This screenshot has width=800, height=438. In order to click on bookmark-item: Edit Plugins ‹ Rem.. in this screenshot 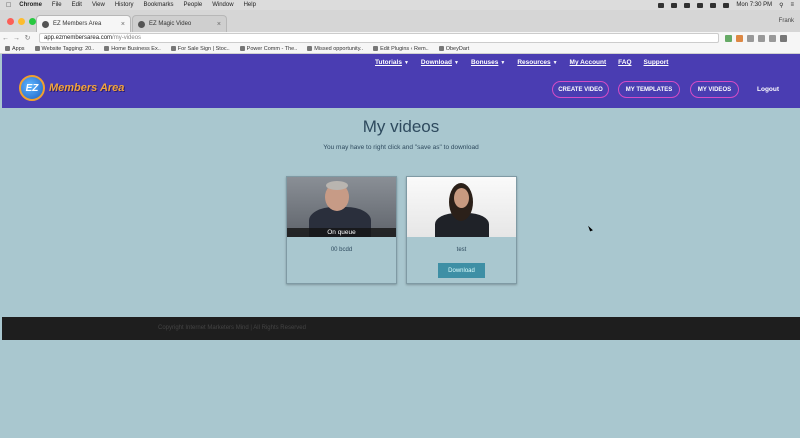, I will do `click(401, 49)`.